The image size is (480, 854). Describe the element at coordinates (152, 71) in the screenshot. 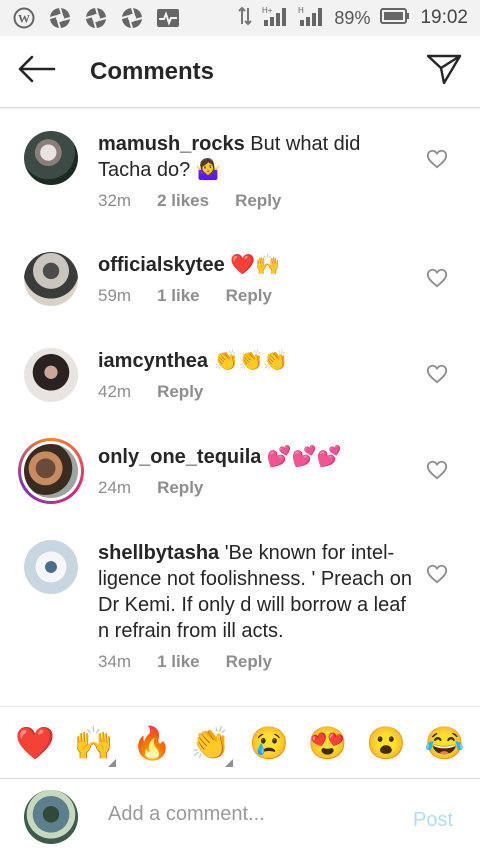

I see `page-title: Comments` at that location.